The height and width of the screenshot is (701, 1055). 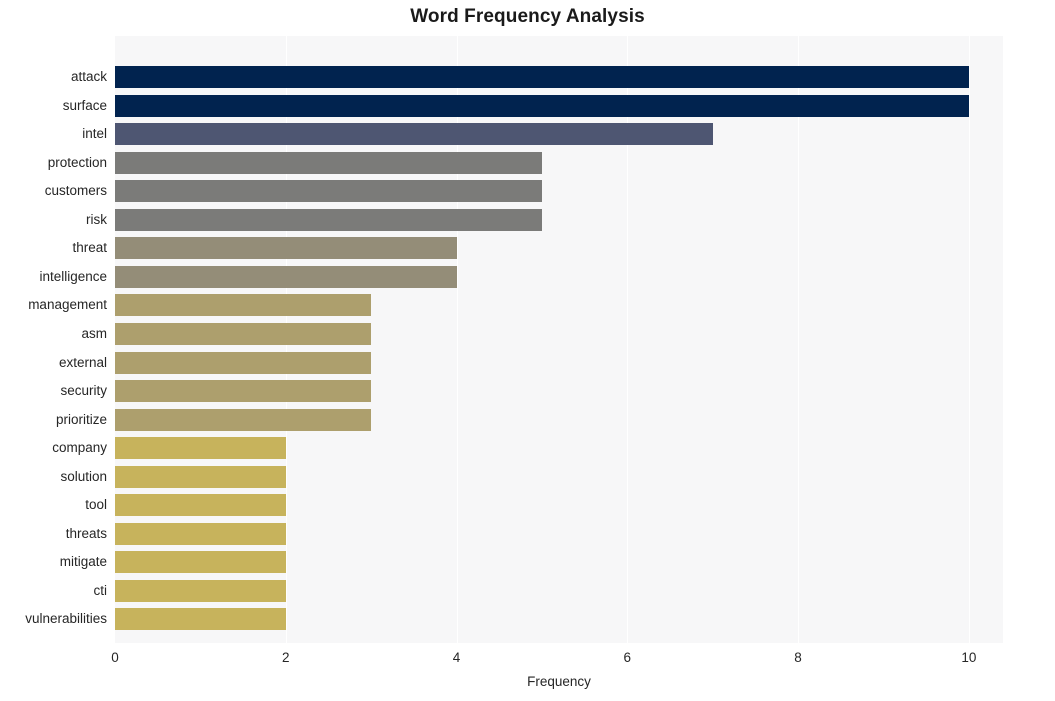 What do you see at coordinates (84, 105) in the screenshot?
I see `y-tick-label: surface` at bounding box center [84, 105].